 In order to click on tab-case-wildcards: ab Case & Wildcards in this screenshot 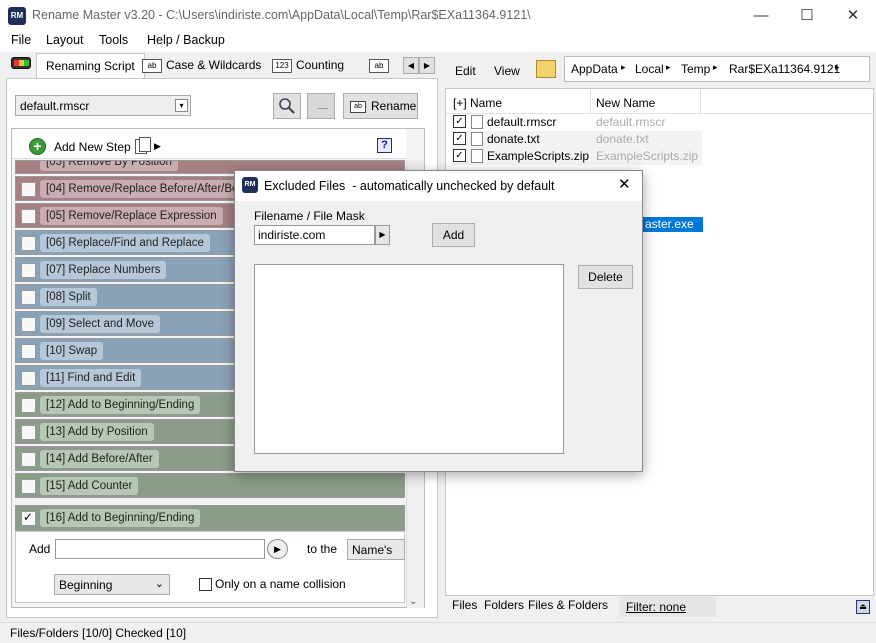, I will do `click(201, 66)`.